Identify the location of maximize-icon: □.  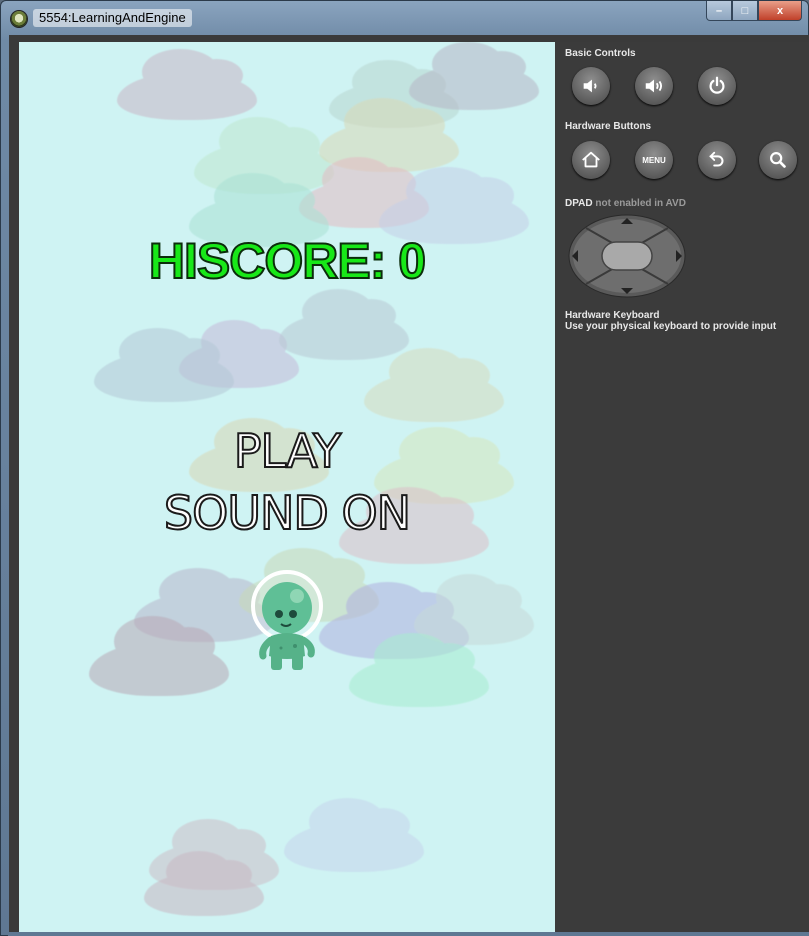
(745, 10).